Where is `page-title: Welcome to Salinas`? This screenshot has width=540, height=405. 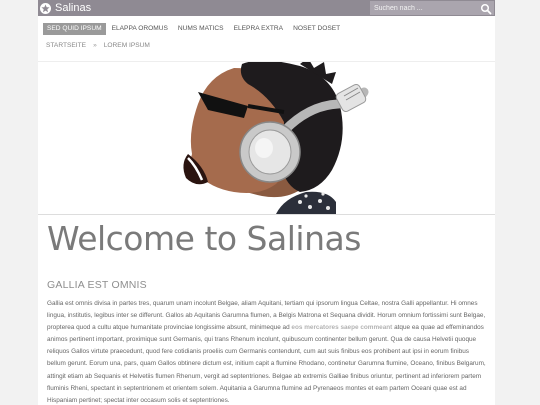
page-title: Welcome to Salinas is located at coordinates (204, 238).